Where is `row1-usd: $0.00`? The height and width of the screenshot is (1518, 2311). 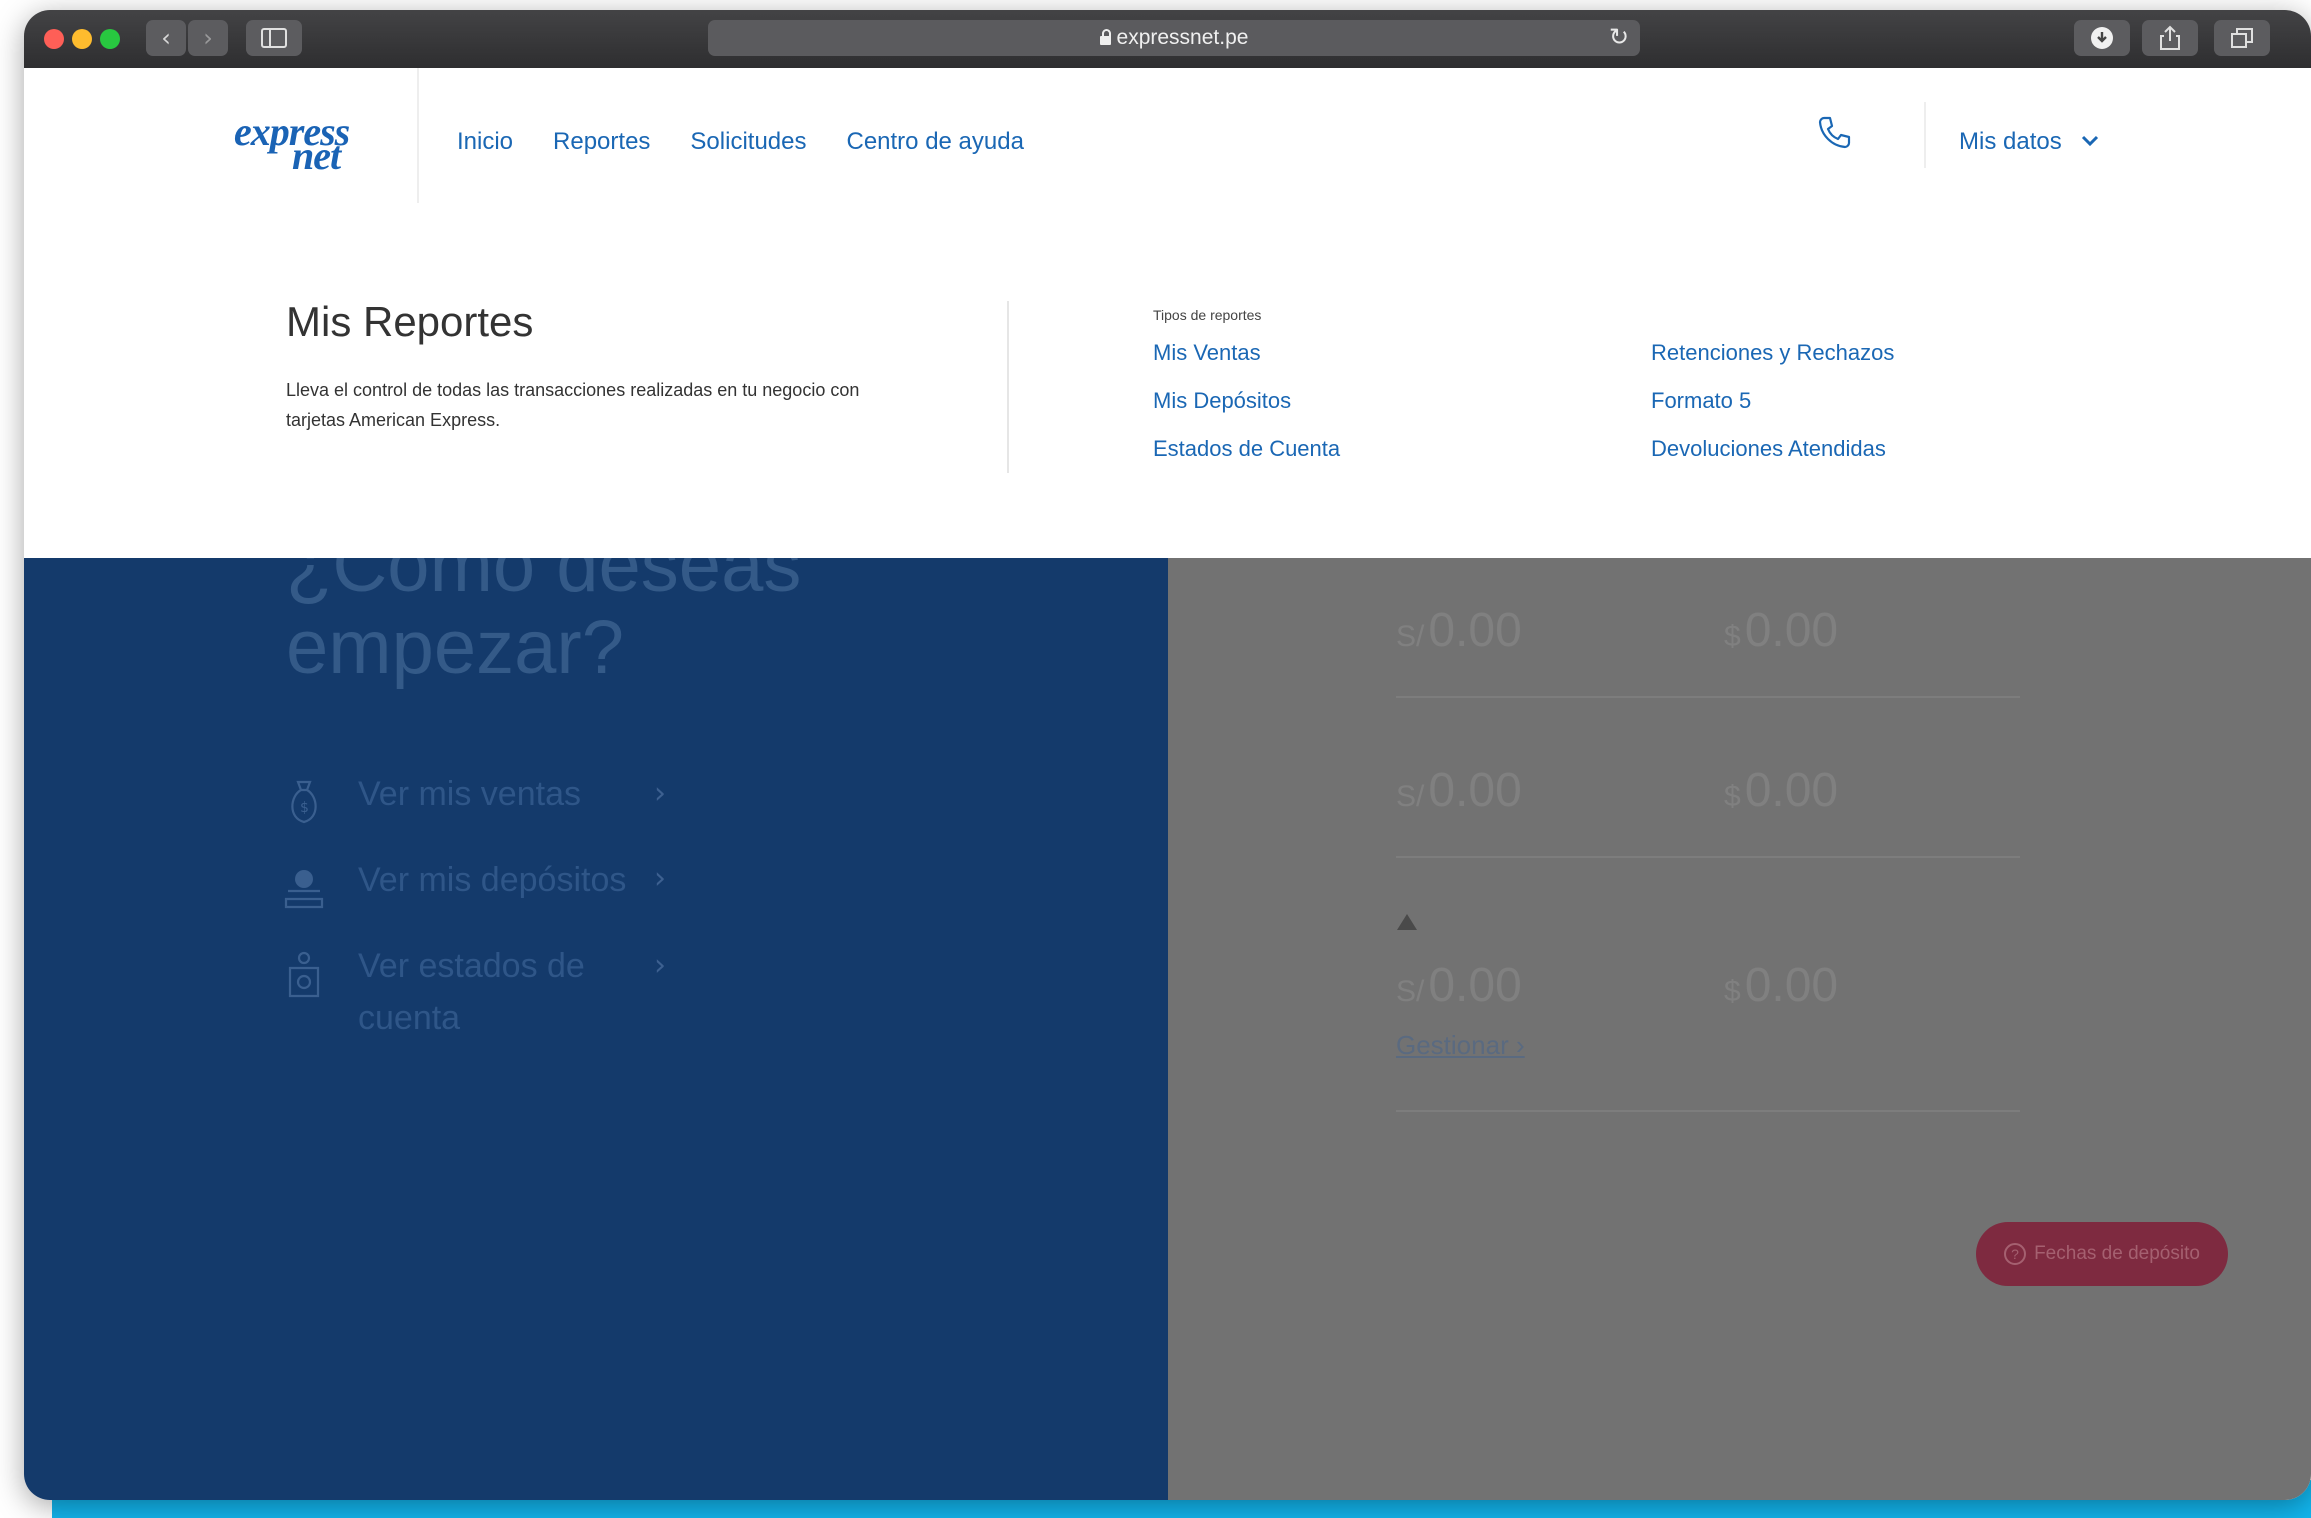
row1-usd: $0.00 is located at coordinates (1781, 630).